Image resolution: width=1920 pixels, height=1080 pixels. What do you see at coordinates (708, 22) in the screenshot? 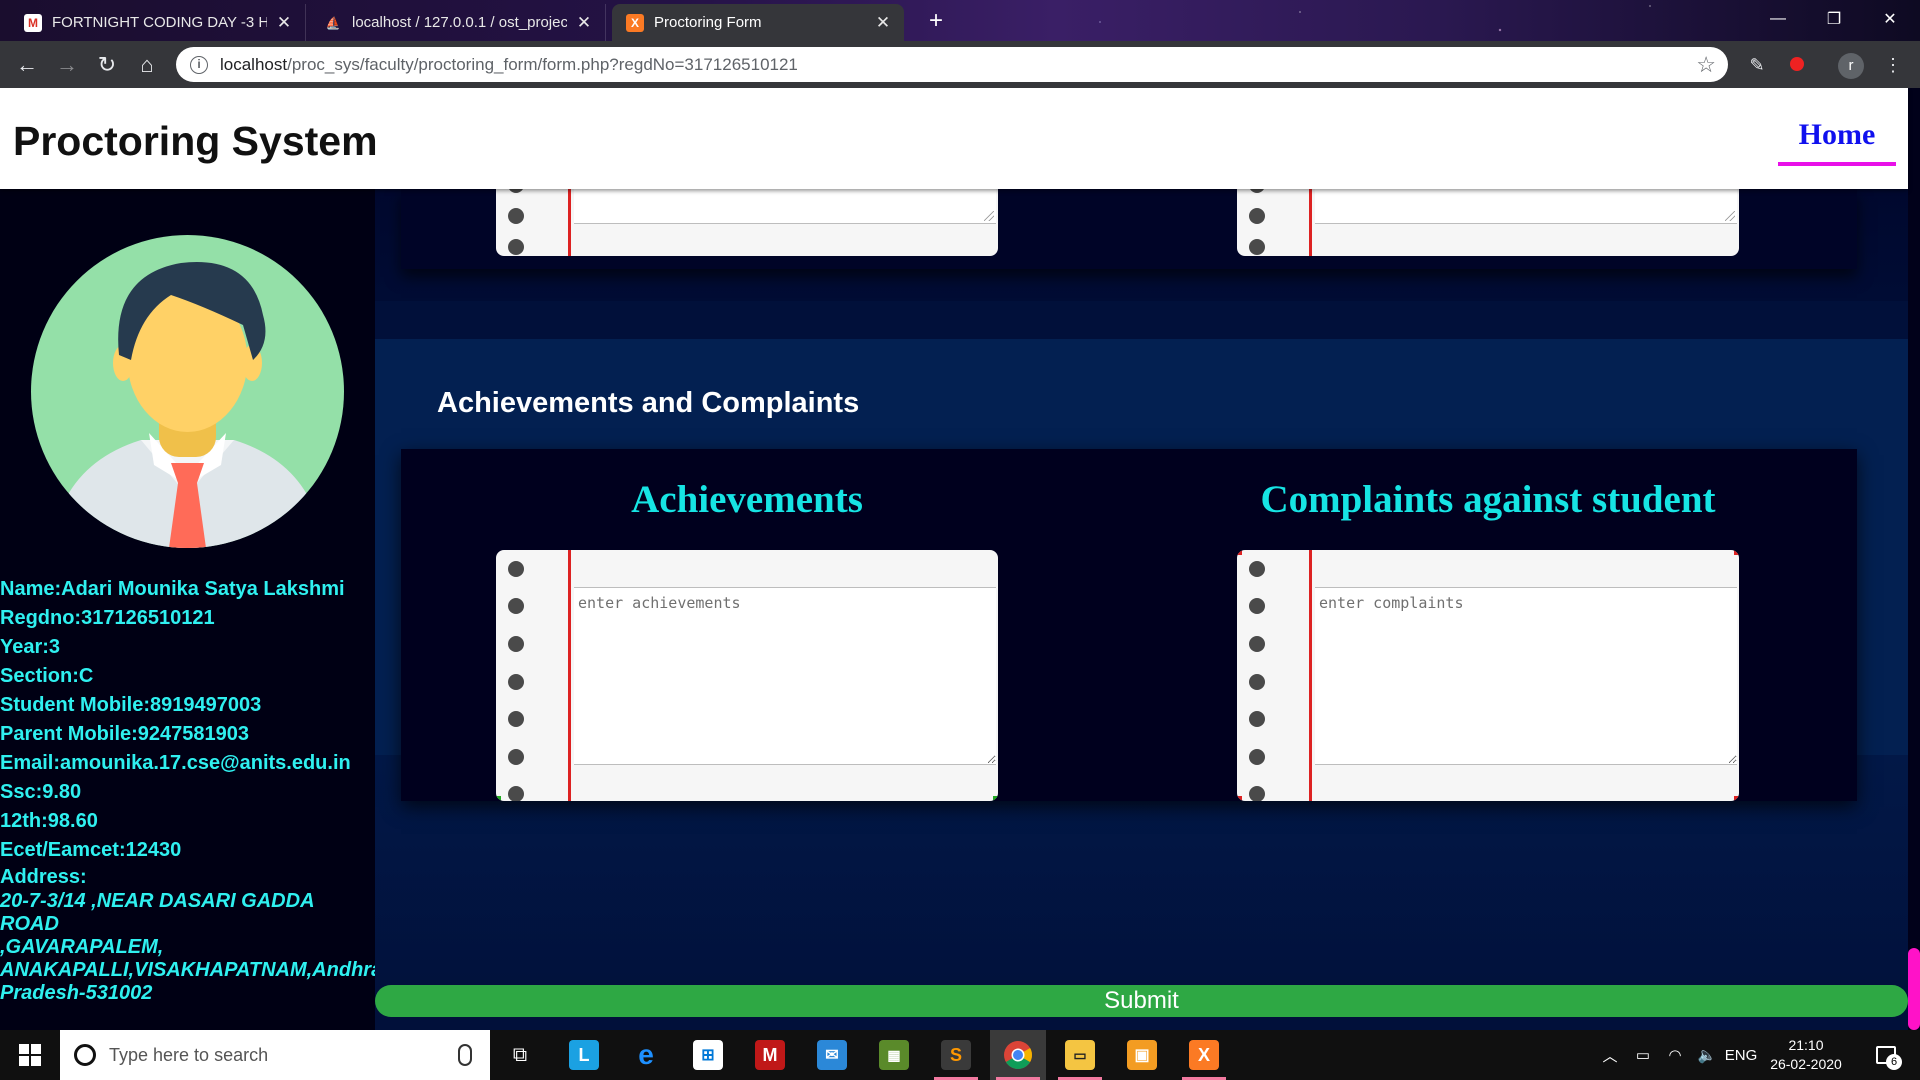
I see `tab-title: Proctoring Form` at bounding box center [708, 22].